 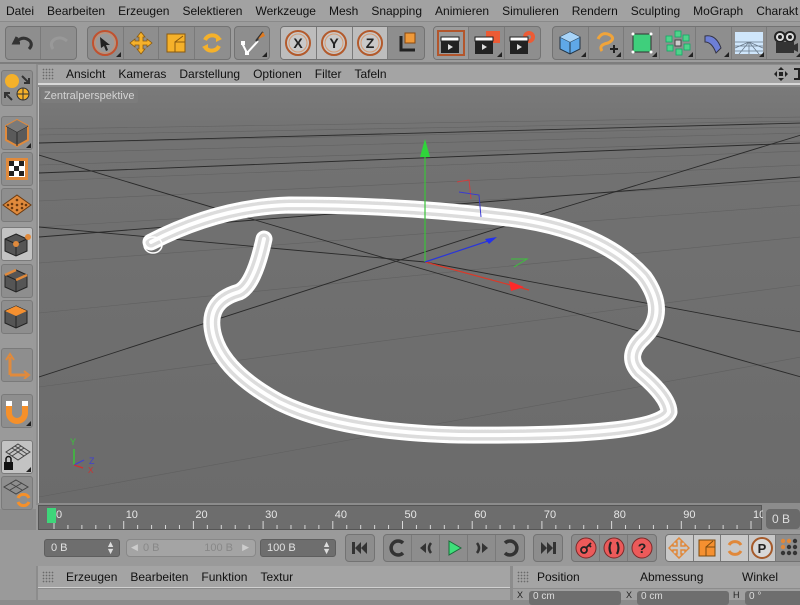 I want to click on material-menu-erzeugen: Erzeugen, so click(x=92, y=577).